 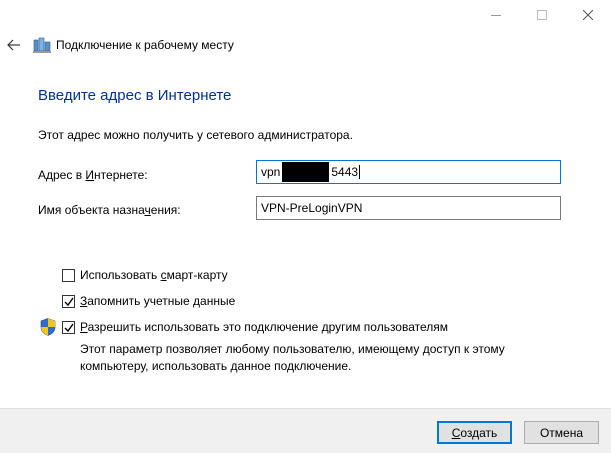 I want to click on remember-credentials-option: Запомнить учетные данные, so click(x=148, y=301).